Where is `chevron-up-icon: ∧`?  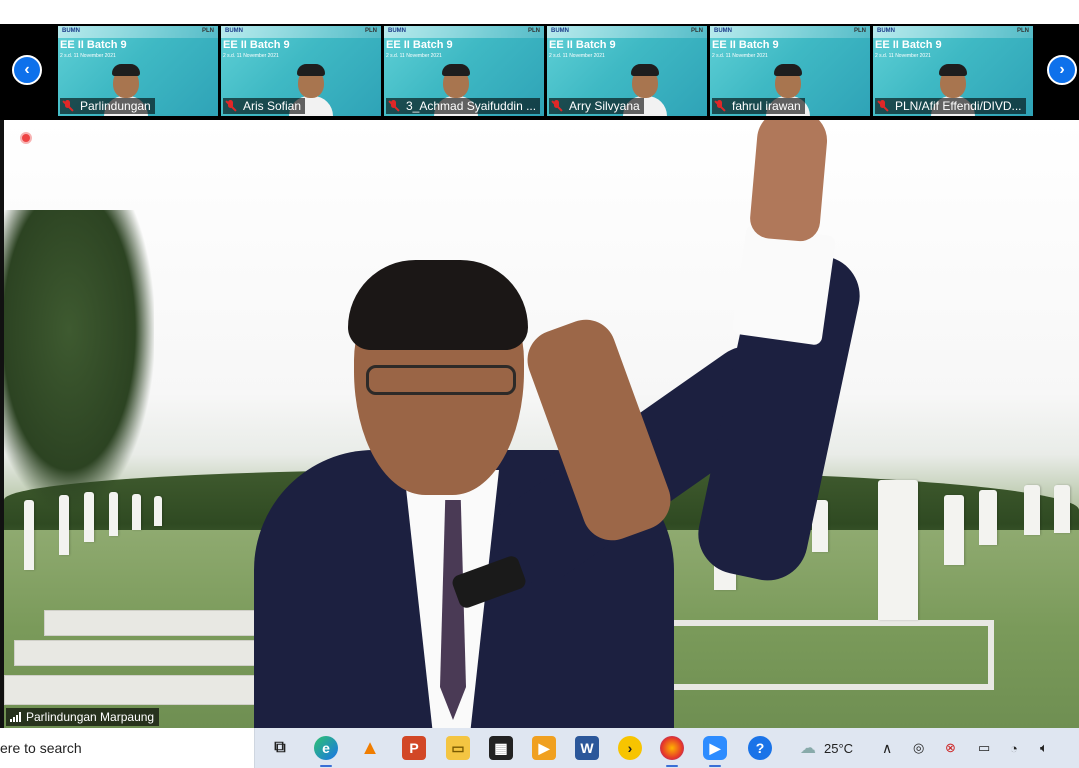
chevron-up-icon: ∧ is located at coordinates (887, 748).